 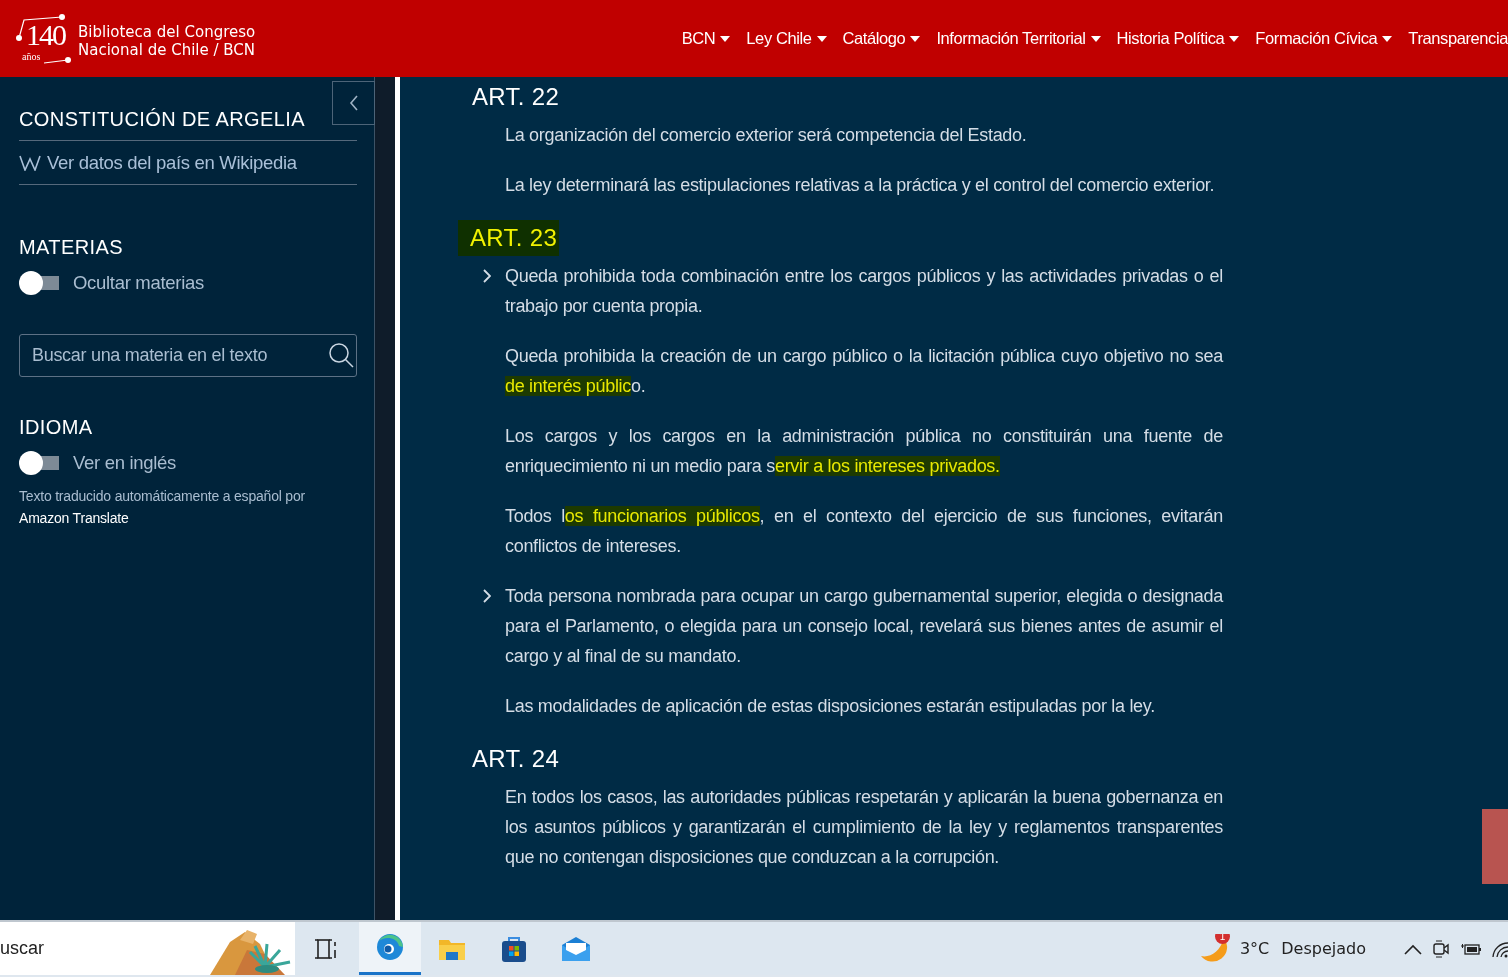 I want to click on constellation-icon, so click(x=44, y=38).